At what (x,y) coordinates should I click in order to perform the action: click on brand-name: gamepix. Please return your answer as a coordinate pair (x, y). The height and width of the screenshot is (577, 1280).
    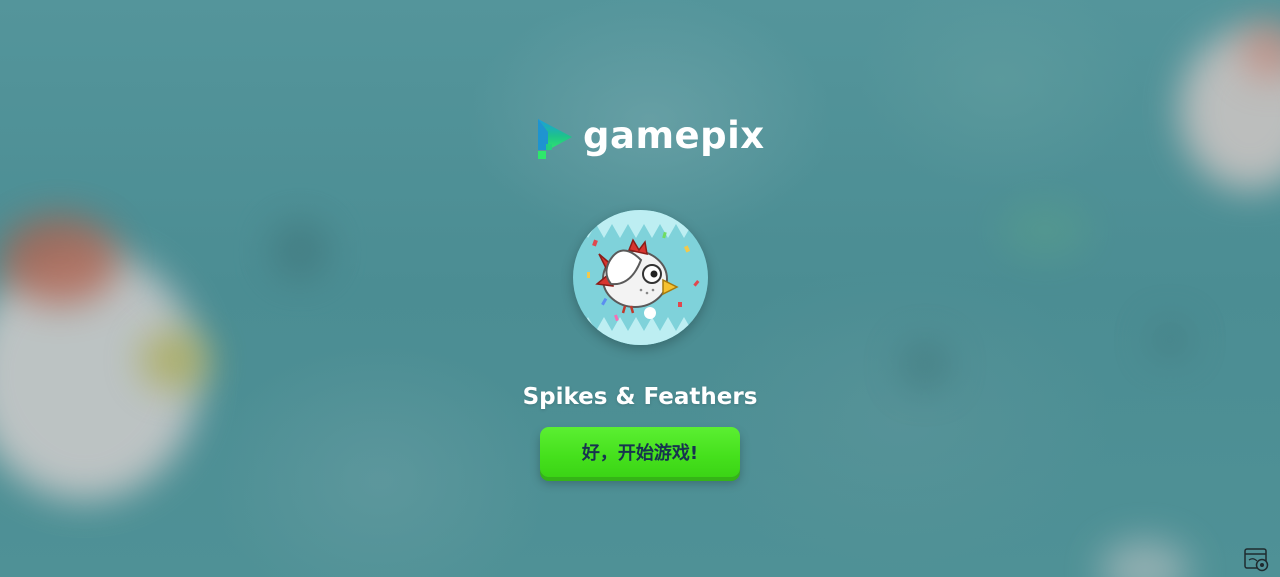
    Looking at the image, I should click on (674, 135).